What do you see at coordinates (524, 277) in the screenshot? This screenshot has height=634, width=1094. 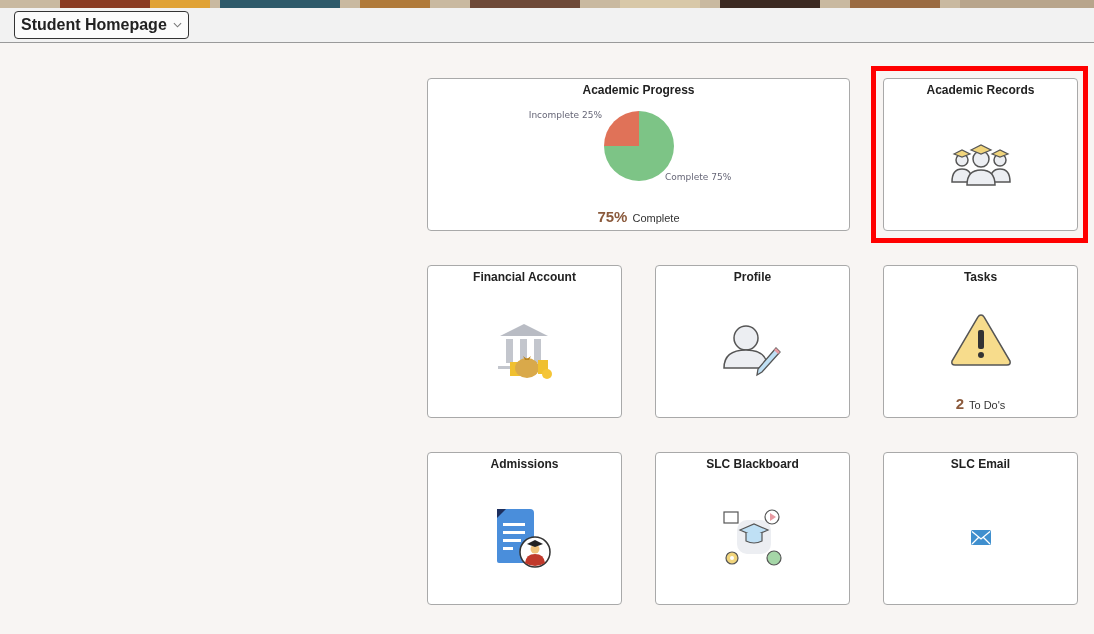 I see `tile-title: Financial Account` at bounding box center [524, 277].